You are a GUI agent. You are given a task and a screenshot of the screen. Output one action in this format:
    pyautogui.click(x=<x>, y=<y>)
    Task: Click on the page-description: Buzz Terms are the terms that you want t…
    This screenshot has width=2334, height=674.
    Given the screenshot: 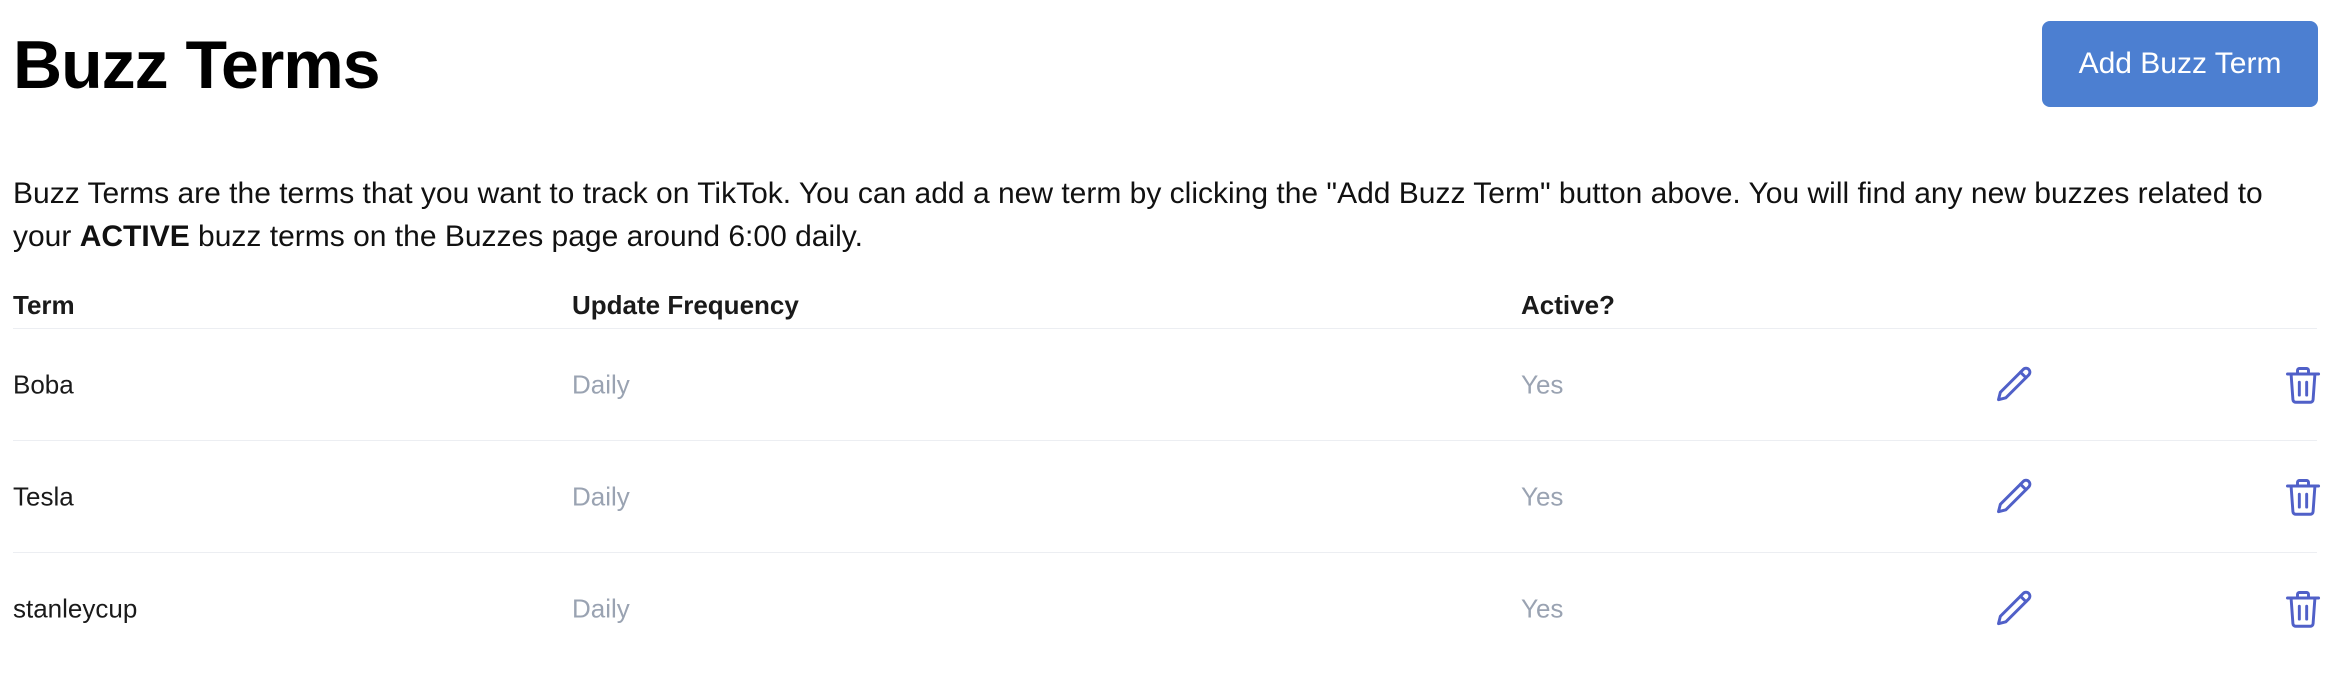 What is the action you would take?
    pyautogui.click(x=1165, y=215)
    